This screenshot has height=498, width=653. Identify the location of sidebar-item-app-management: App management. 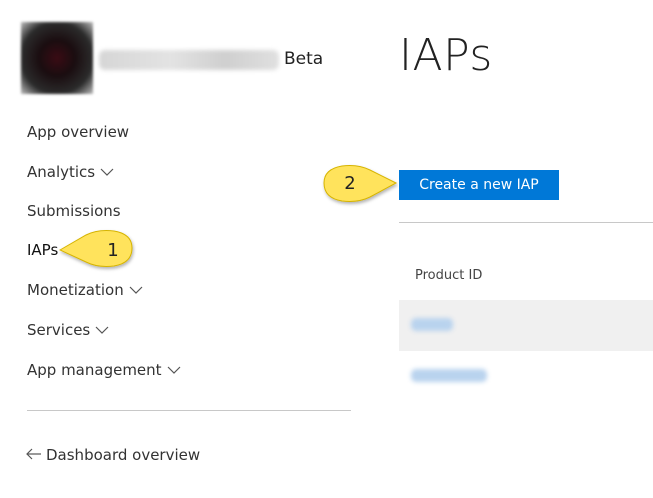
(104, 370).